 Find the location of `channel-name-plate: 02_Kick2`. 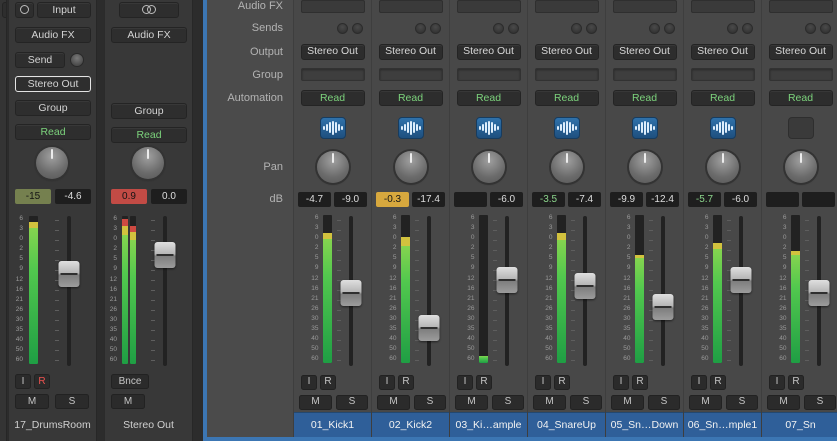

channel-name-plate: 02_Kick2 is located at coordinates (410, 424).